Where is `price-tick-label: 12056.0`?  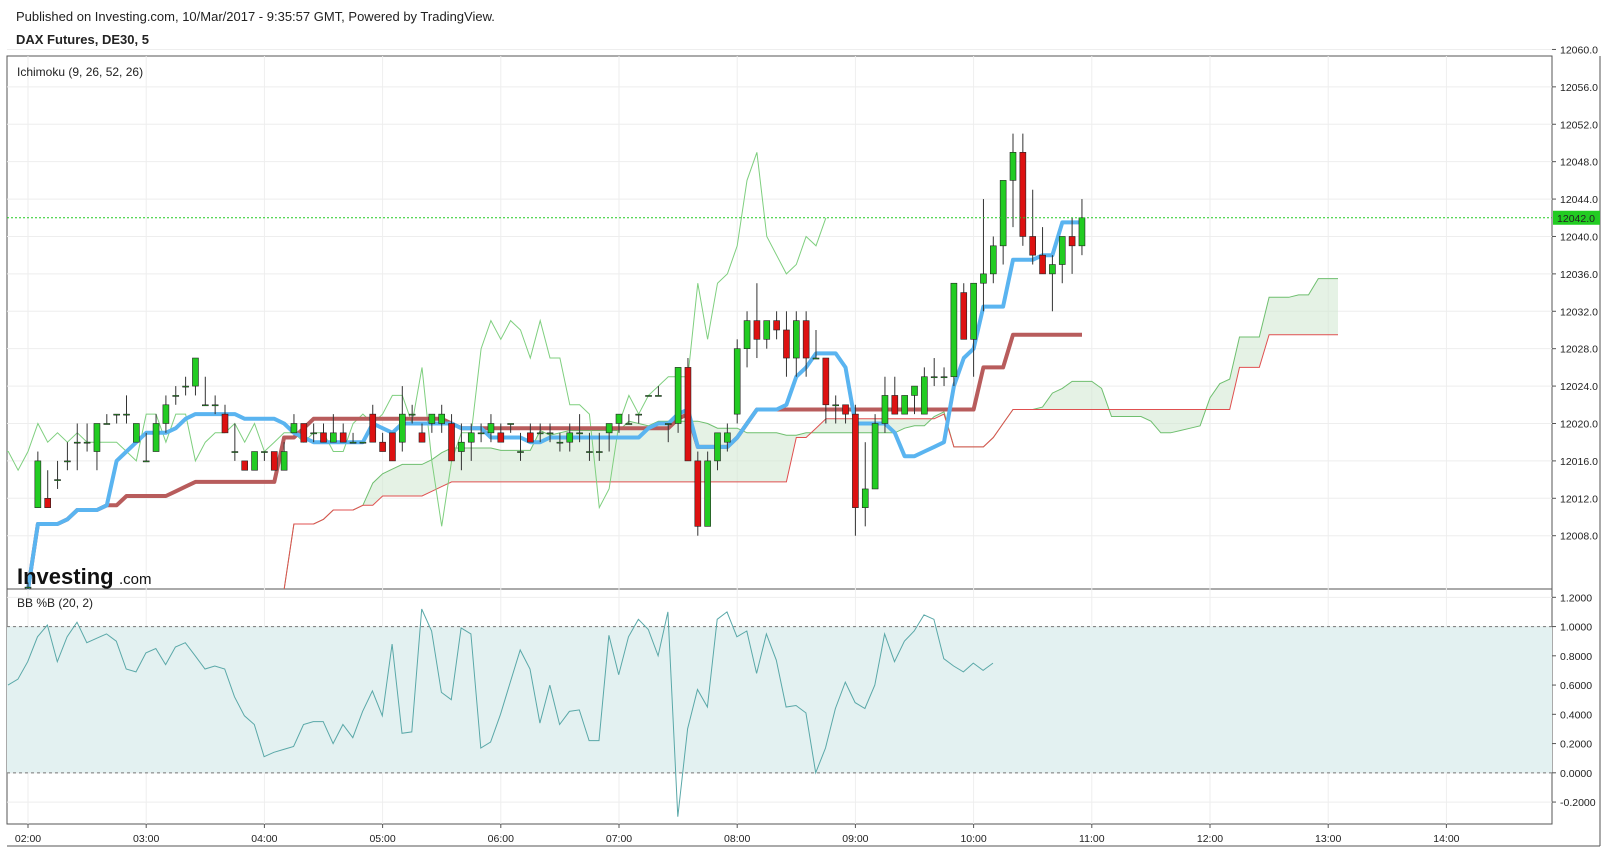
price-tick-label: 12056.0 is located at coordinates (1579, 88).